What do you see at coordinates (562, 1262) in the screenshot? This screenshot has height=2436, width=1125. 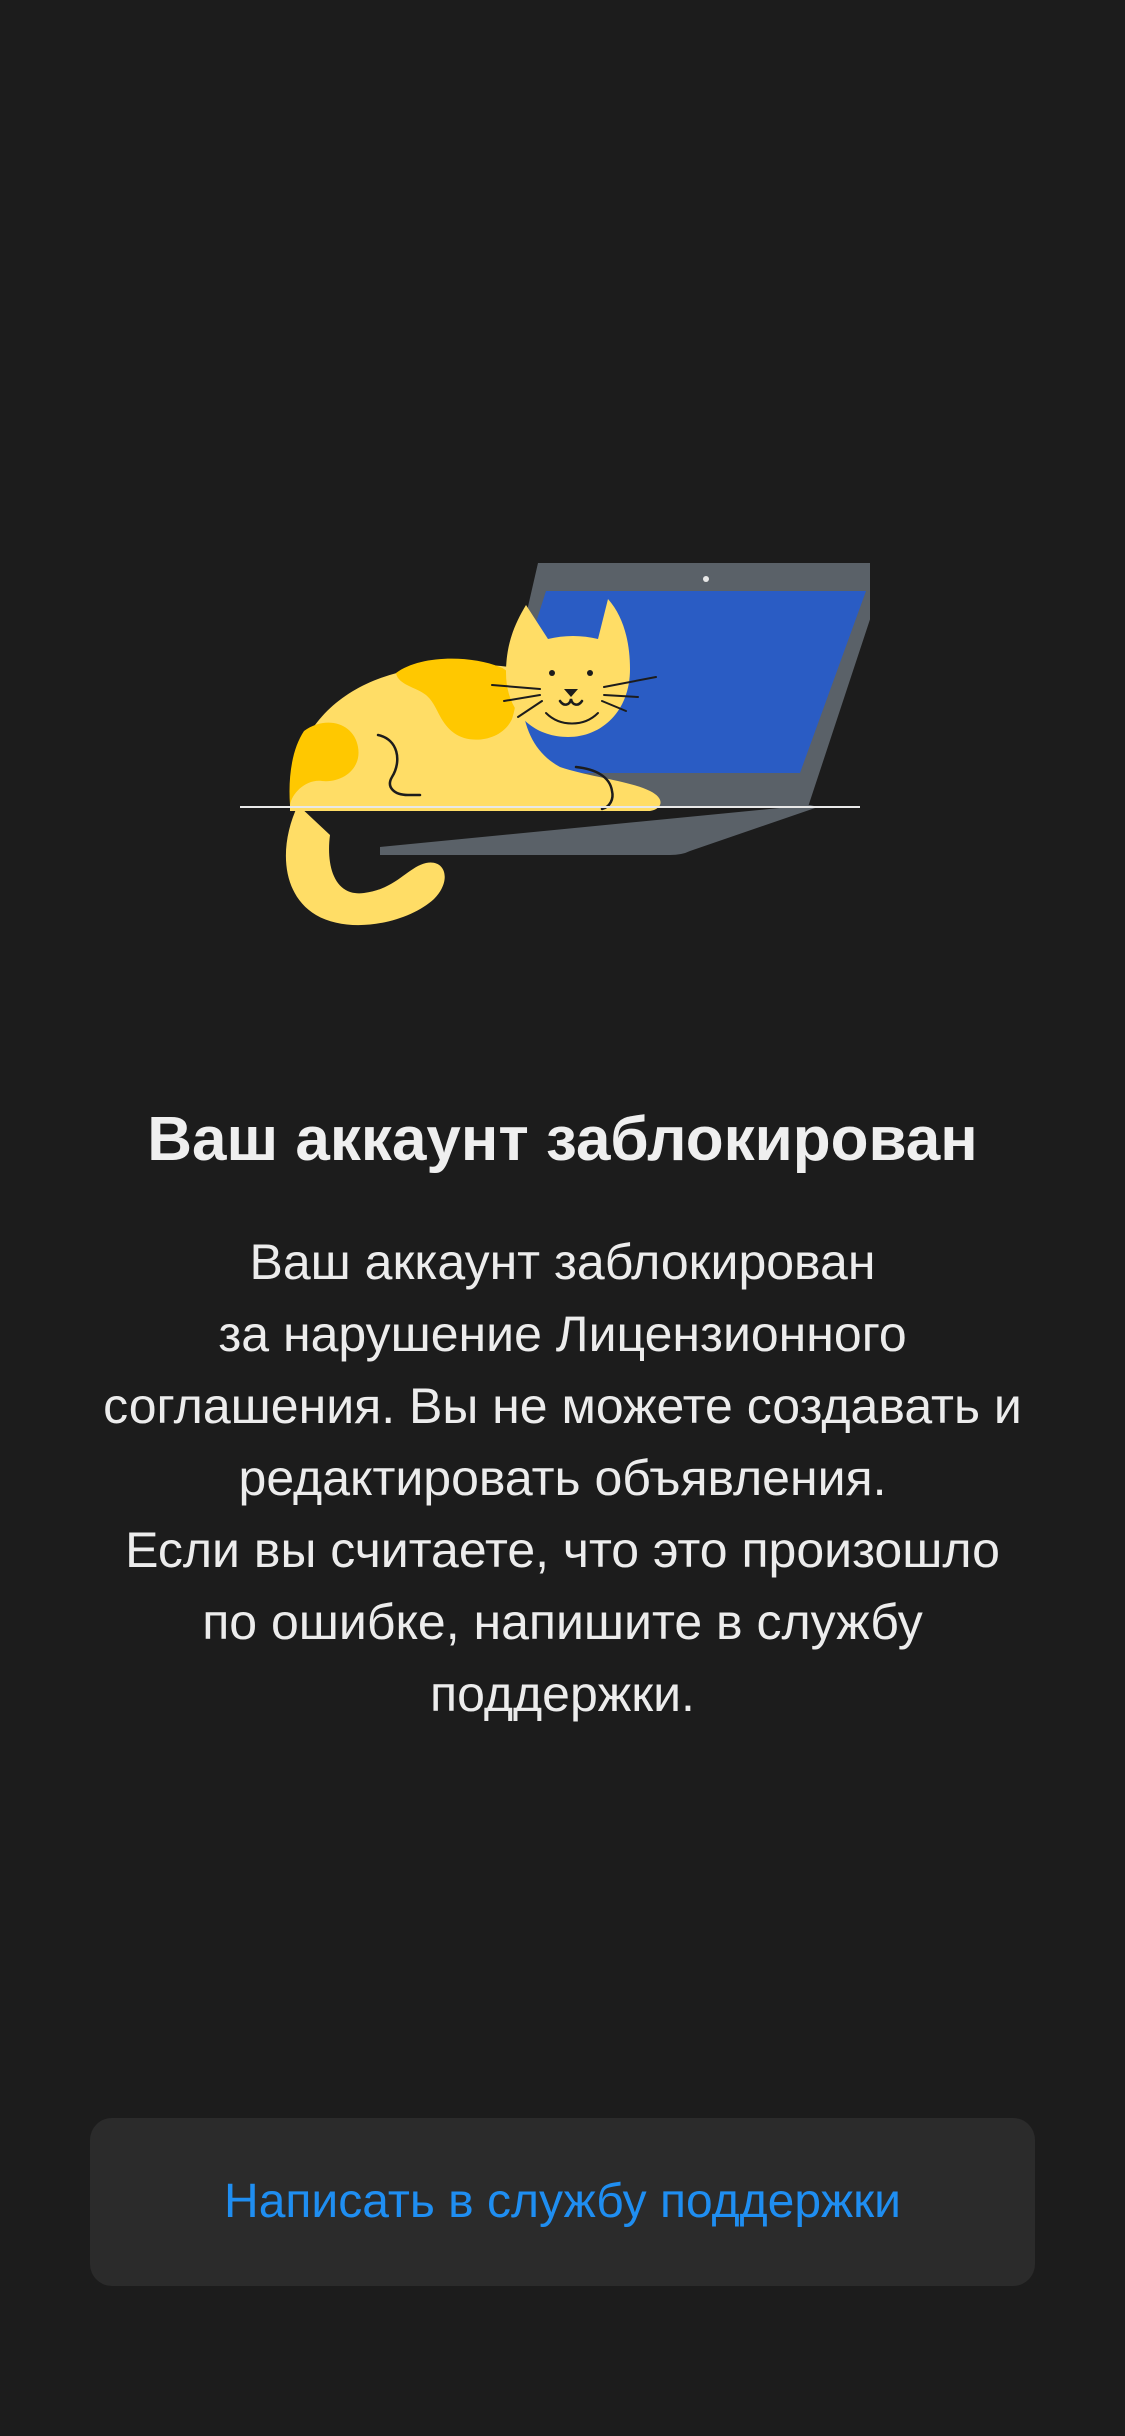 I see `message-line: Ваш аккаунт заблокирован` at bounding box center [562, 1262].